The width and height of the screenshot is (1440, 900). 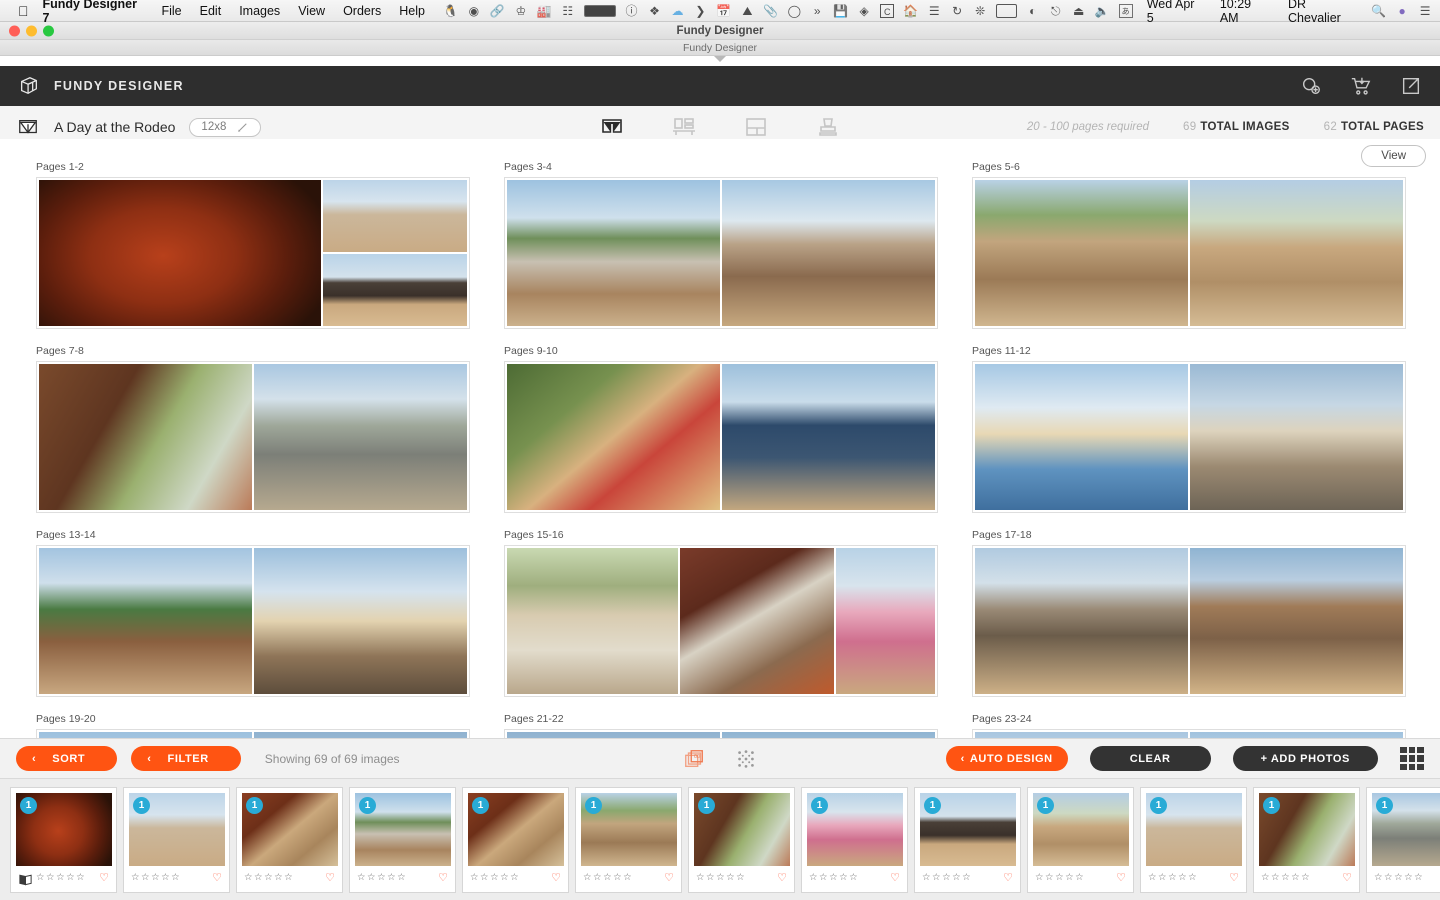 I want to click on spread: Pages 21-22, so click(x=721, y=725).